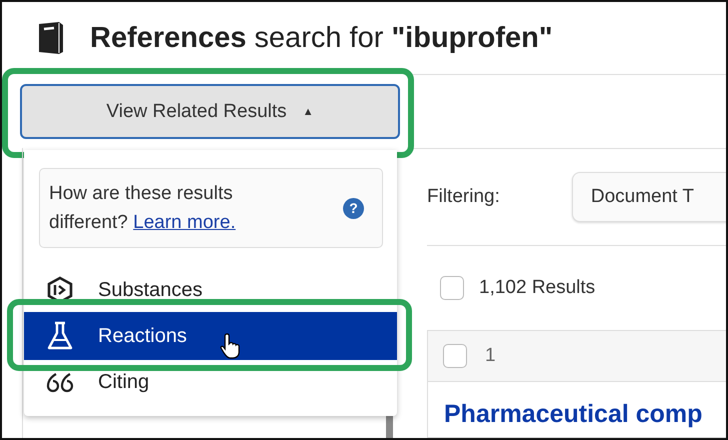 This screenshot has width=728, height=440. What do you see at coordinates (463, 197) in the screenshot?
I see `filter-label: Filtering:` at bounding box center [463, 197].